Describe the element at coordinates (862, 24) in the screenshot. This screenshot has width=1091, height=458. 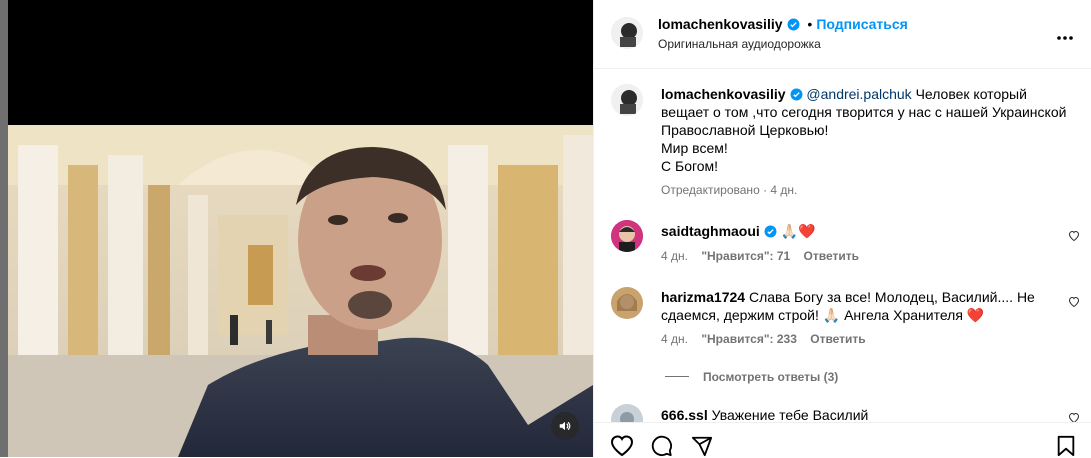
I see `follow-button: Подписаться` at that location.